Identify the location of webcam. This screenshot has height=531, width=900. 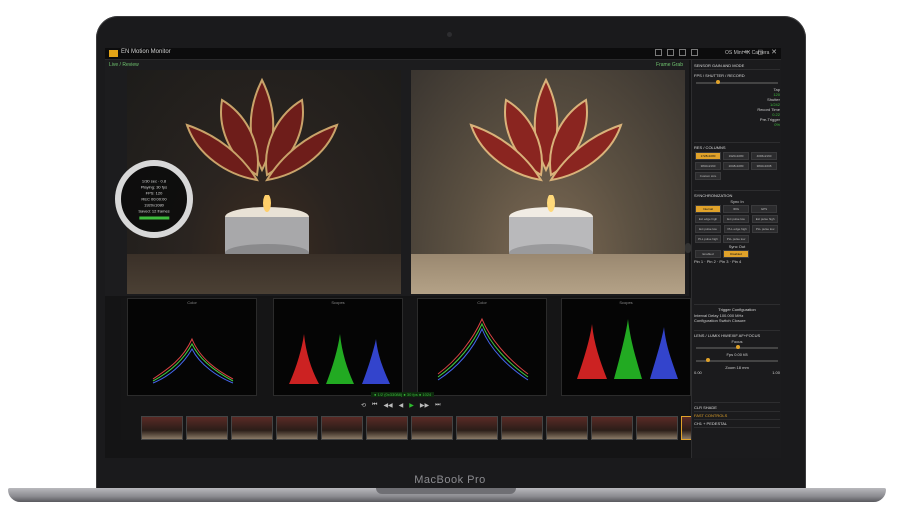
(449, 34).